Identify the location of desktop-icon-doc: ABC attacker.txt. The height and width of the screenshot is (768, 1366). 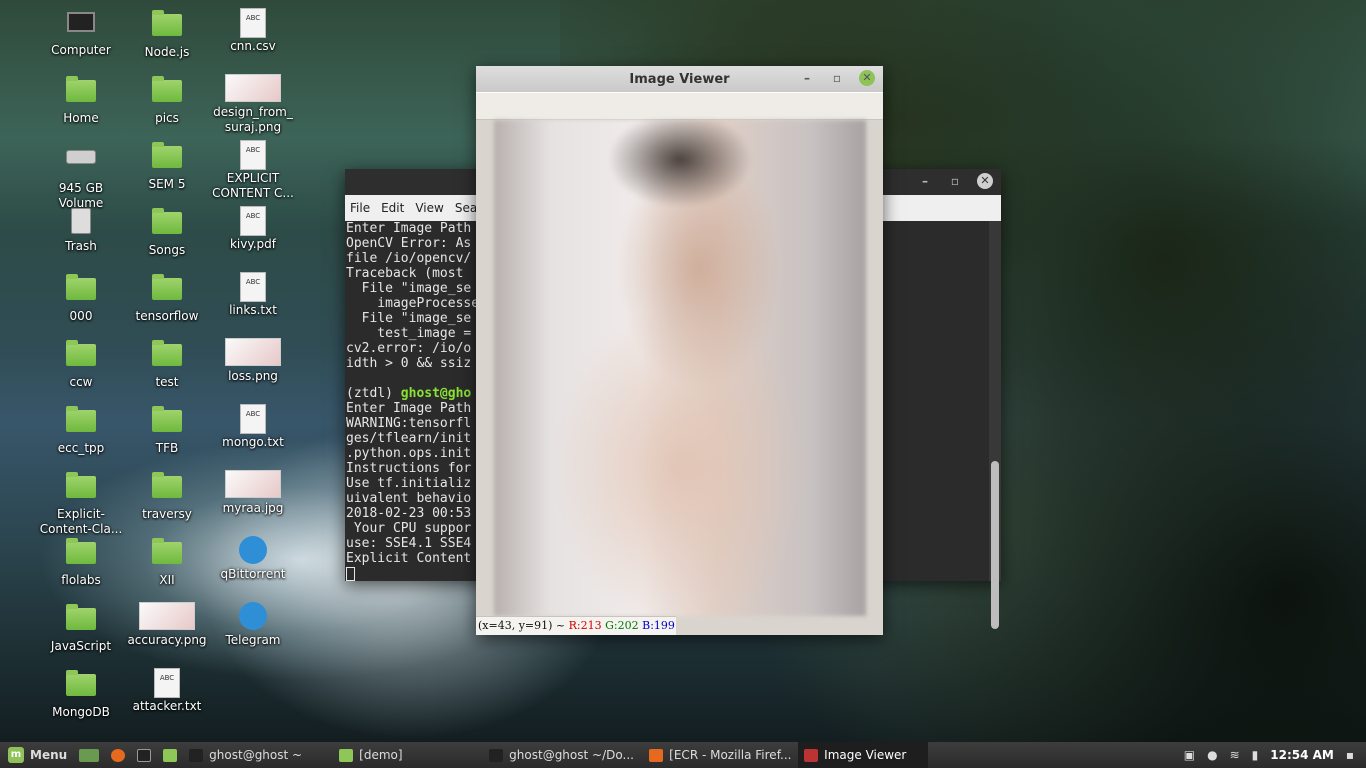
(167, 691).